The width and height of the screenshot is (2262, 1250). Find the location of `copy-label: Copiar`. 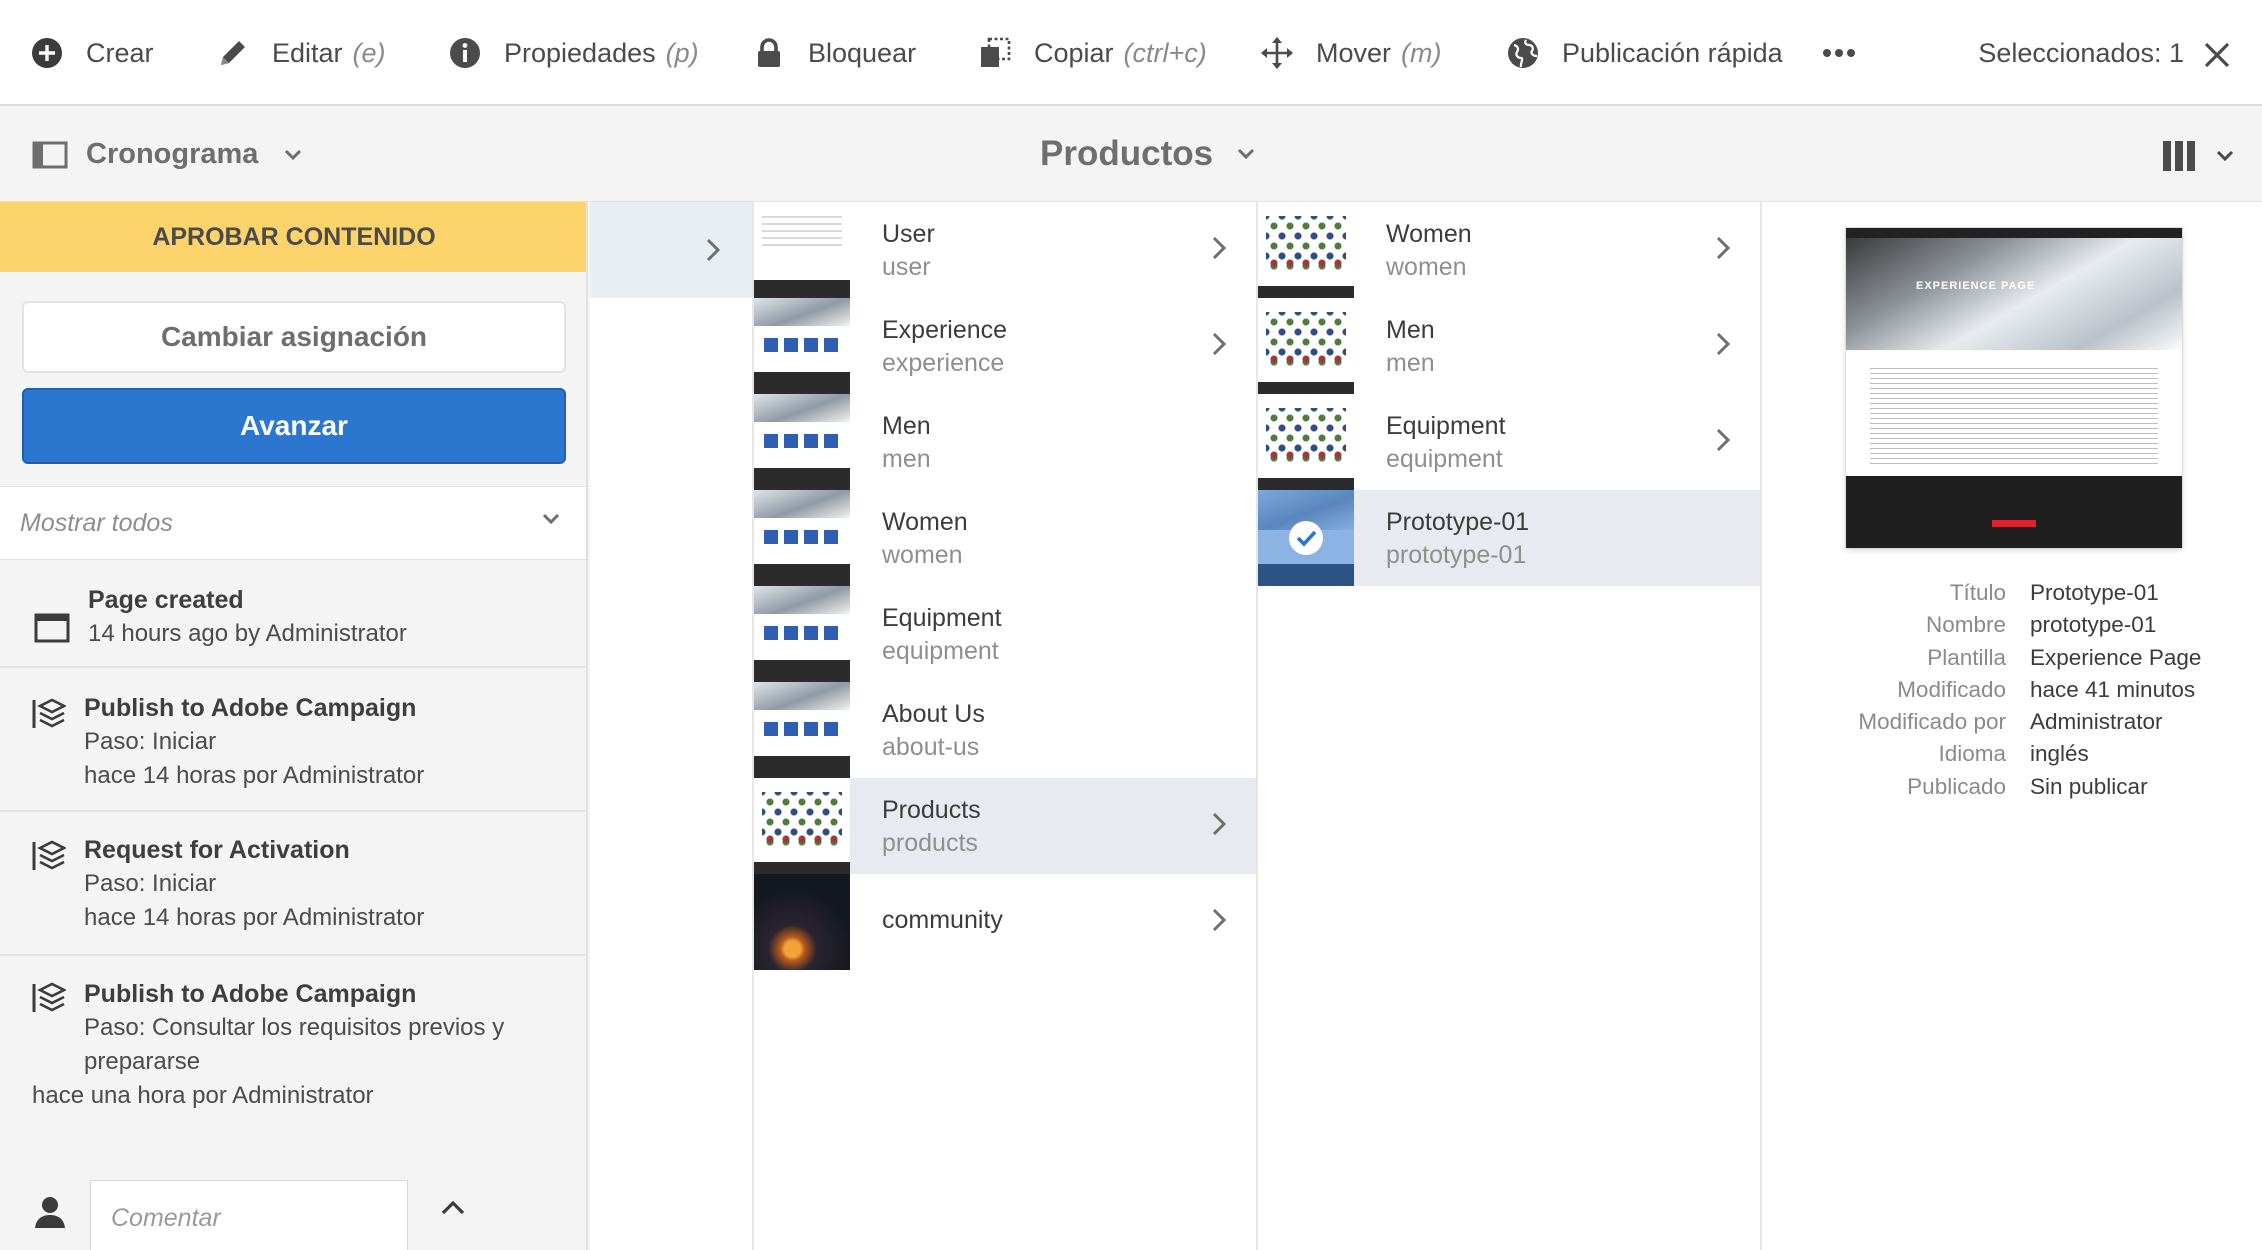

copy-label: Copiar is located at coordinates (1074, 52).